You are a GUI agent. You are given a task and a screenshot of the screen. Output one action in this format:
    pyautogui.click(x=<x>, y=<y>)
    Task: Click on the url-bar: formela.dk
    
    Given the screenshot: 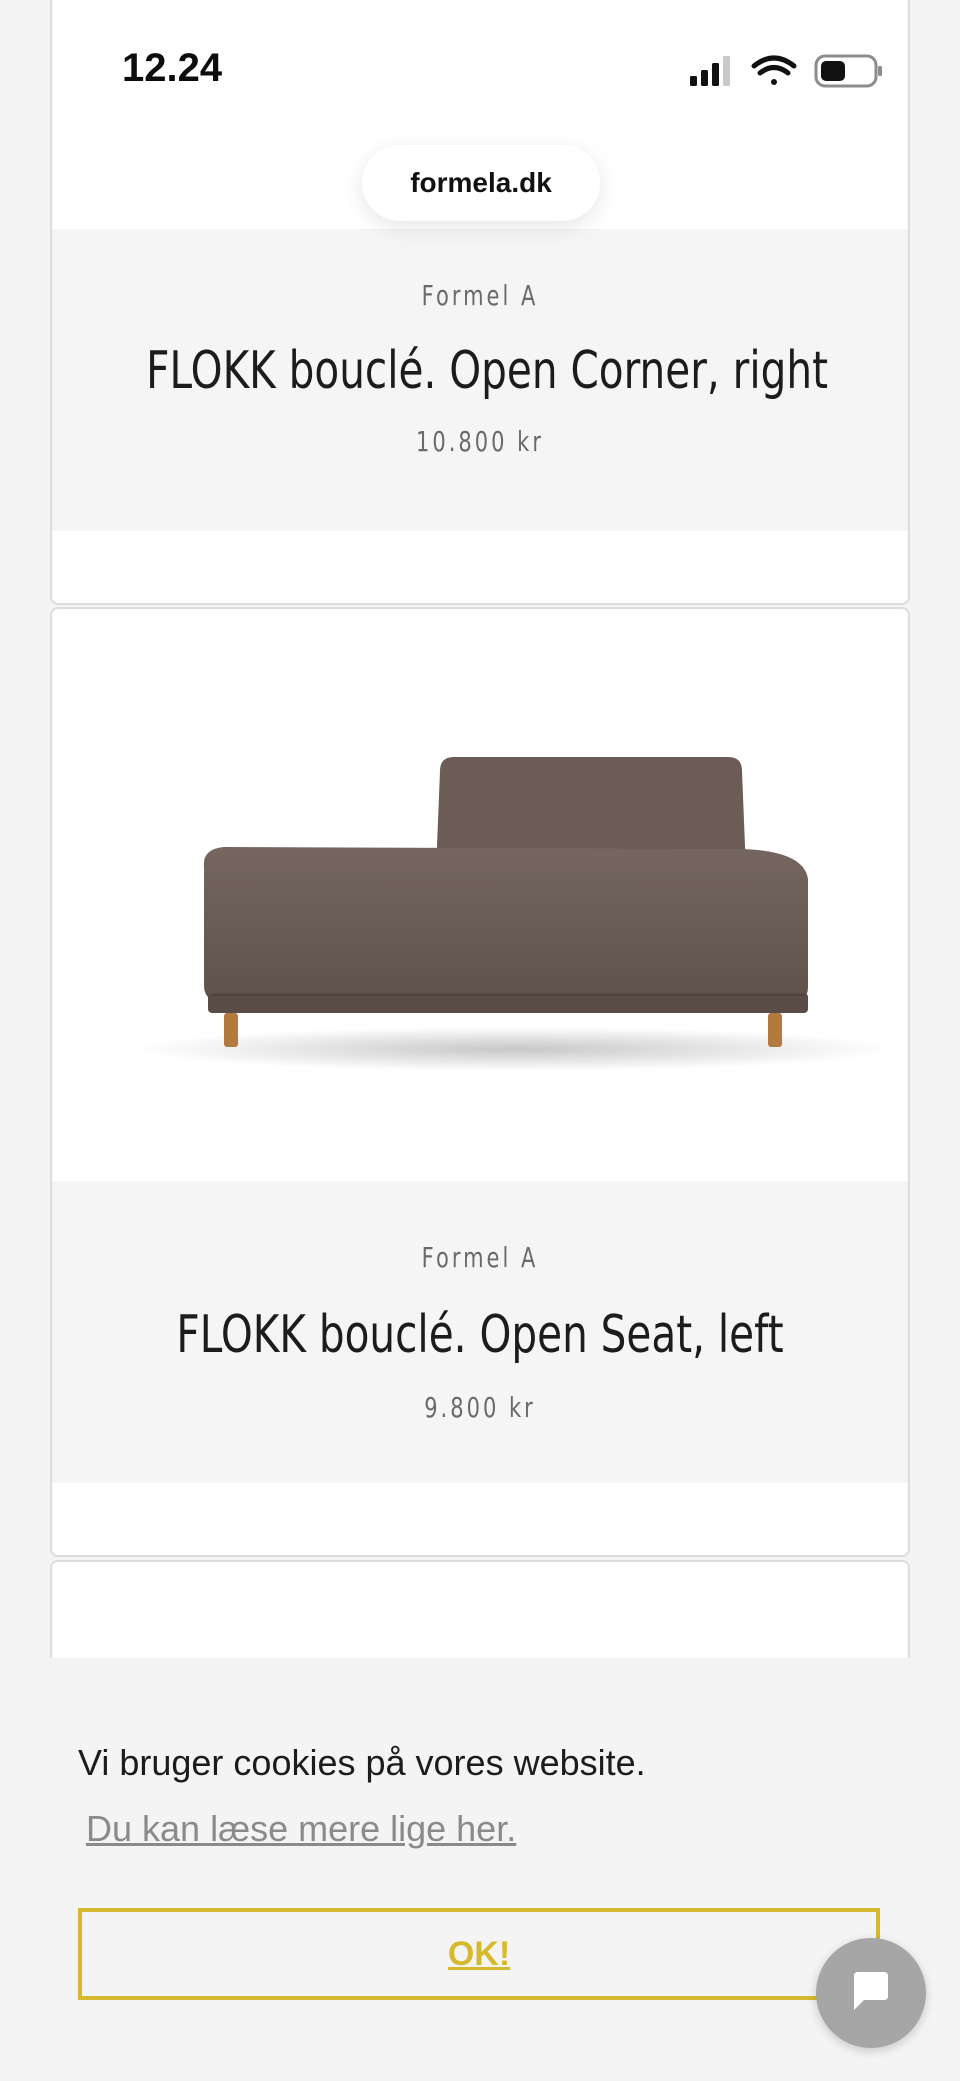 What is the action you would take?
    pyautogui.click(x=481, y=183)
    